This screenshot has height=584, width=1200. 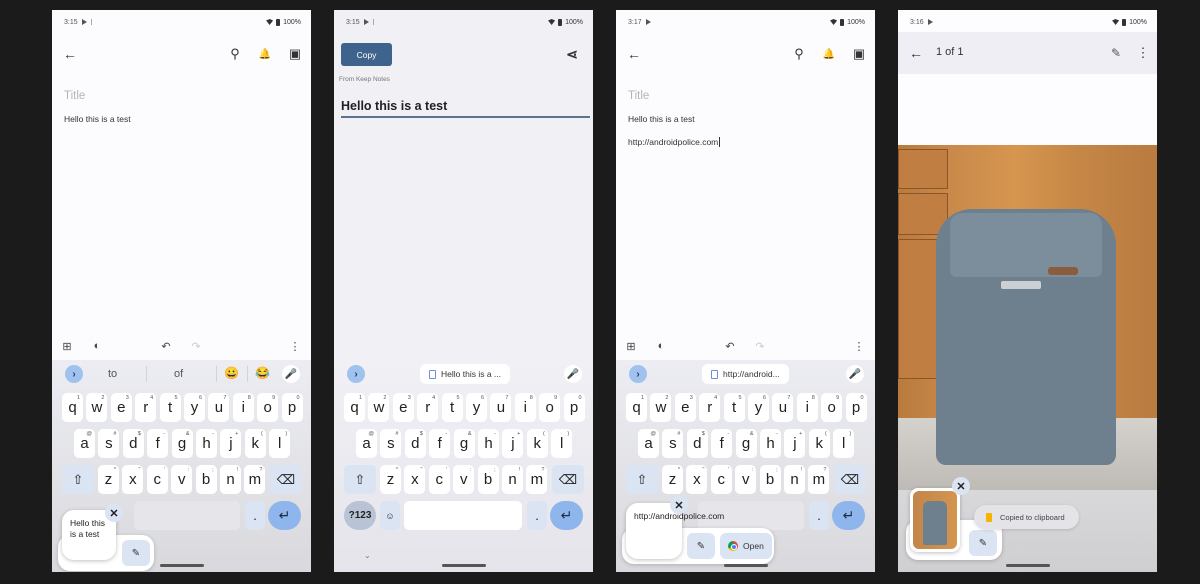 I want to click on key-o: o9, so click(x=268, y=407).